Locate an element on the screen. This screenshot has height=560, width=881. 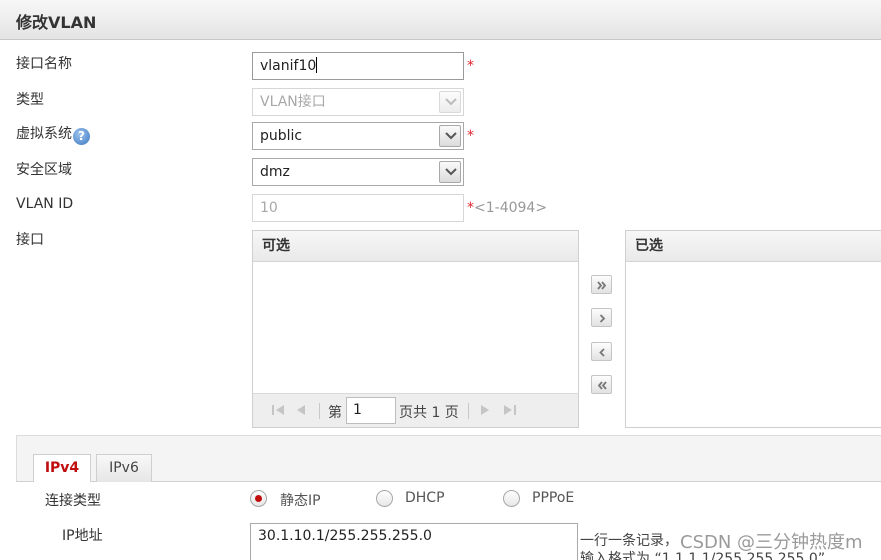
available-header: 可选 is located at coordinates (415, 246).